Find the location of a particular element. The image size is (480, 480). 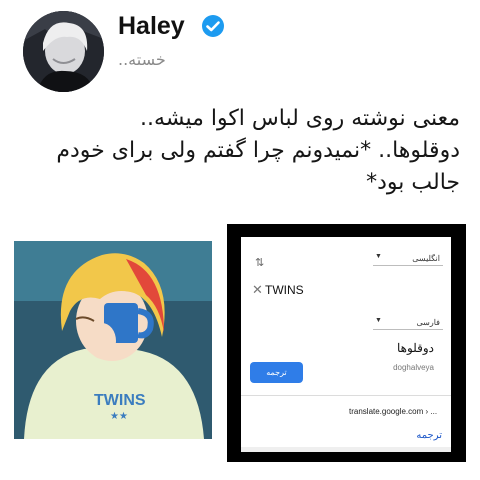

tweet-line: معنی نوشته روی لباس اکوا میشه.. is located at coordinates (300, 118).